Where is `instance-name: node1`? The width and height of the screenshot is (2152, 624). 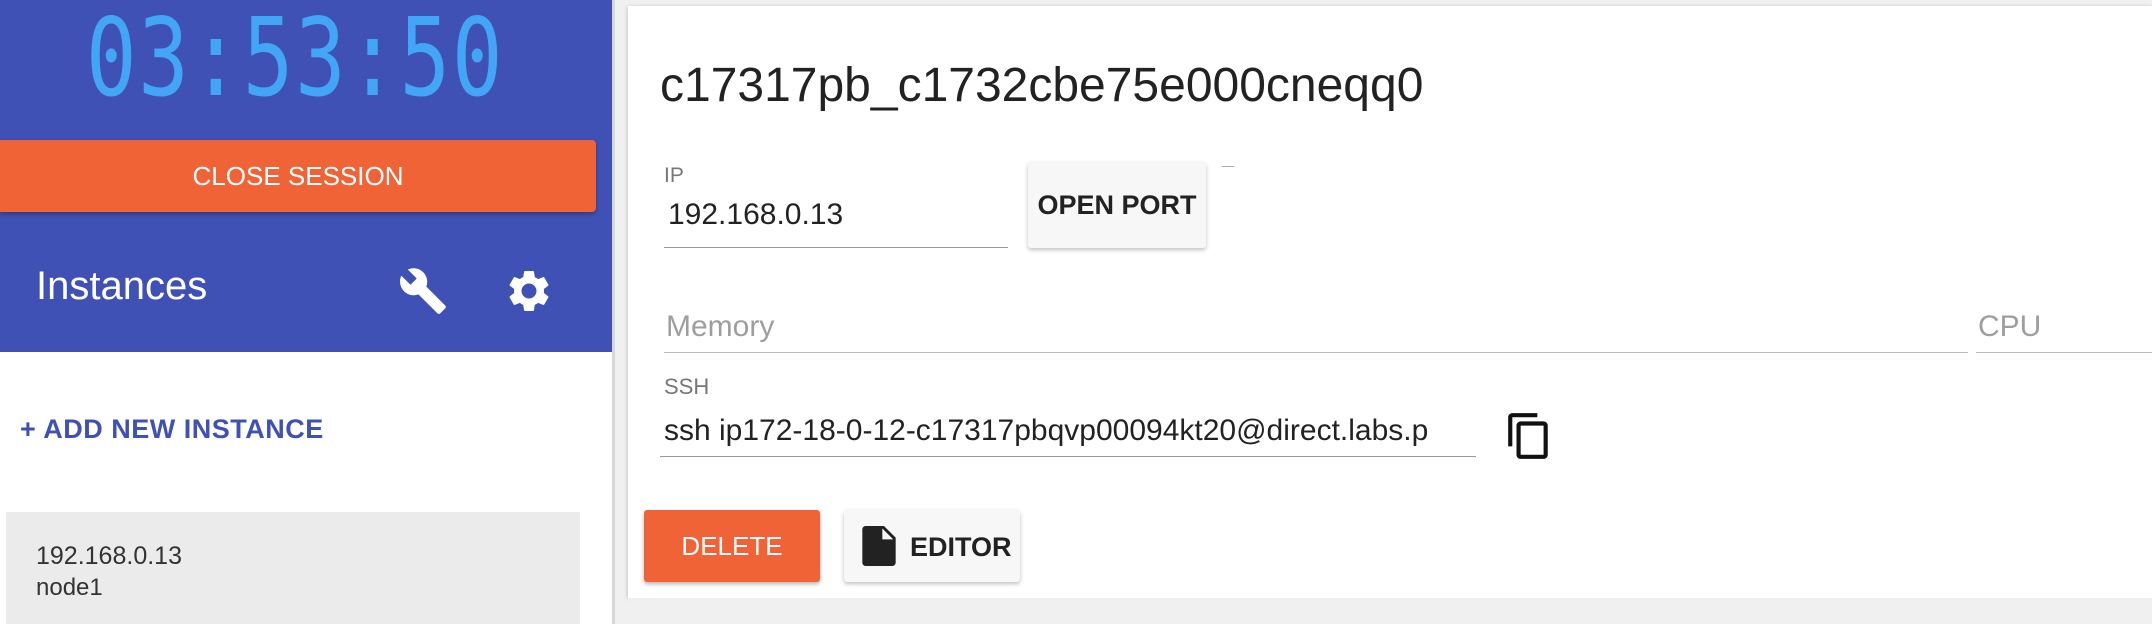
instance-name: node1 is located at coordinates (69, 587).